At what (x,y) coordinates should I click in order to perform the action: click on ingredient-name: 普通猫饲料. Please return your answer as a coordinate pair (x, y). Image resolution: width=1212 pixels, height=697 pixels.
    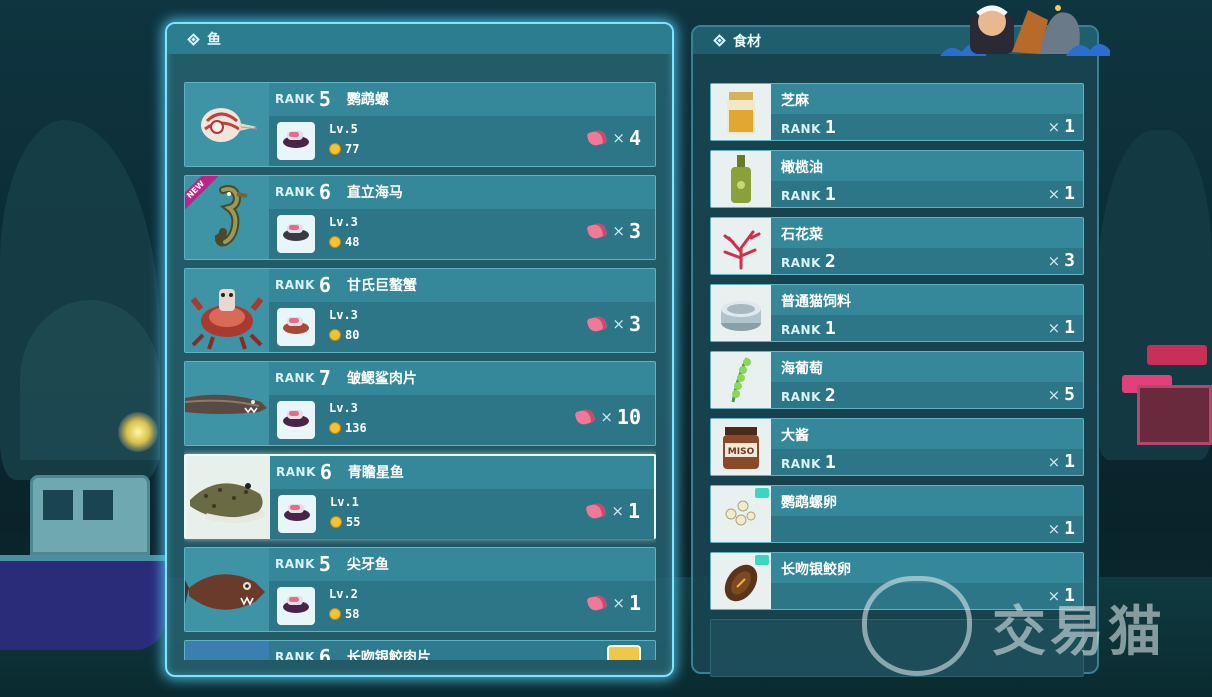
    Looking at the image, I should click on (816, 302).